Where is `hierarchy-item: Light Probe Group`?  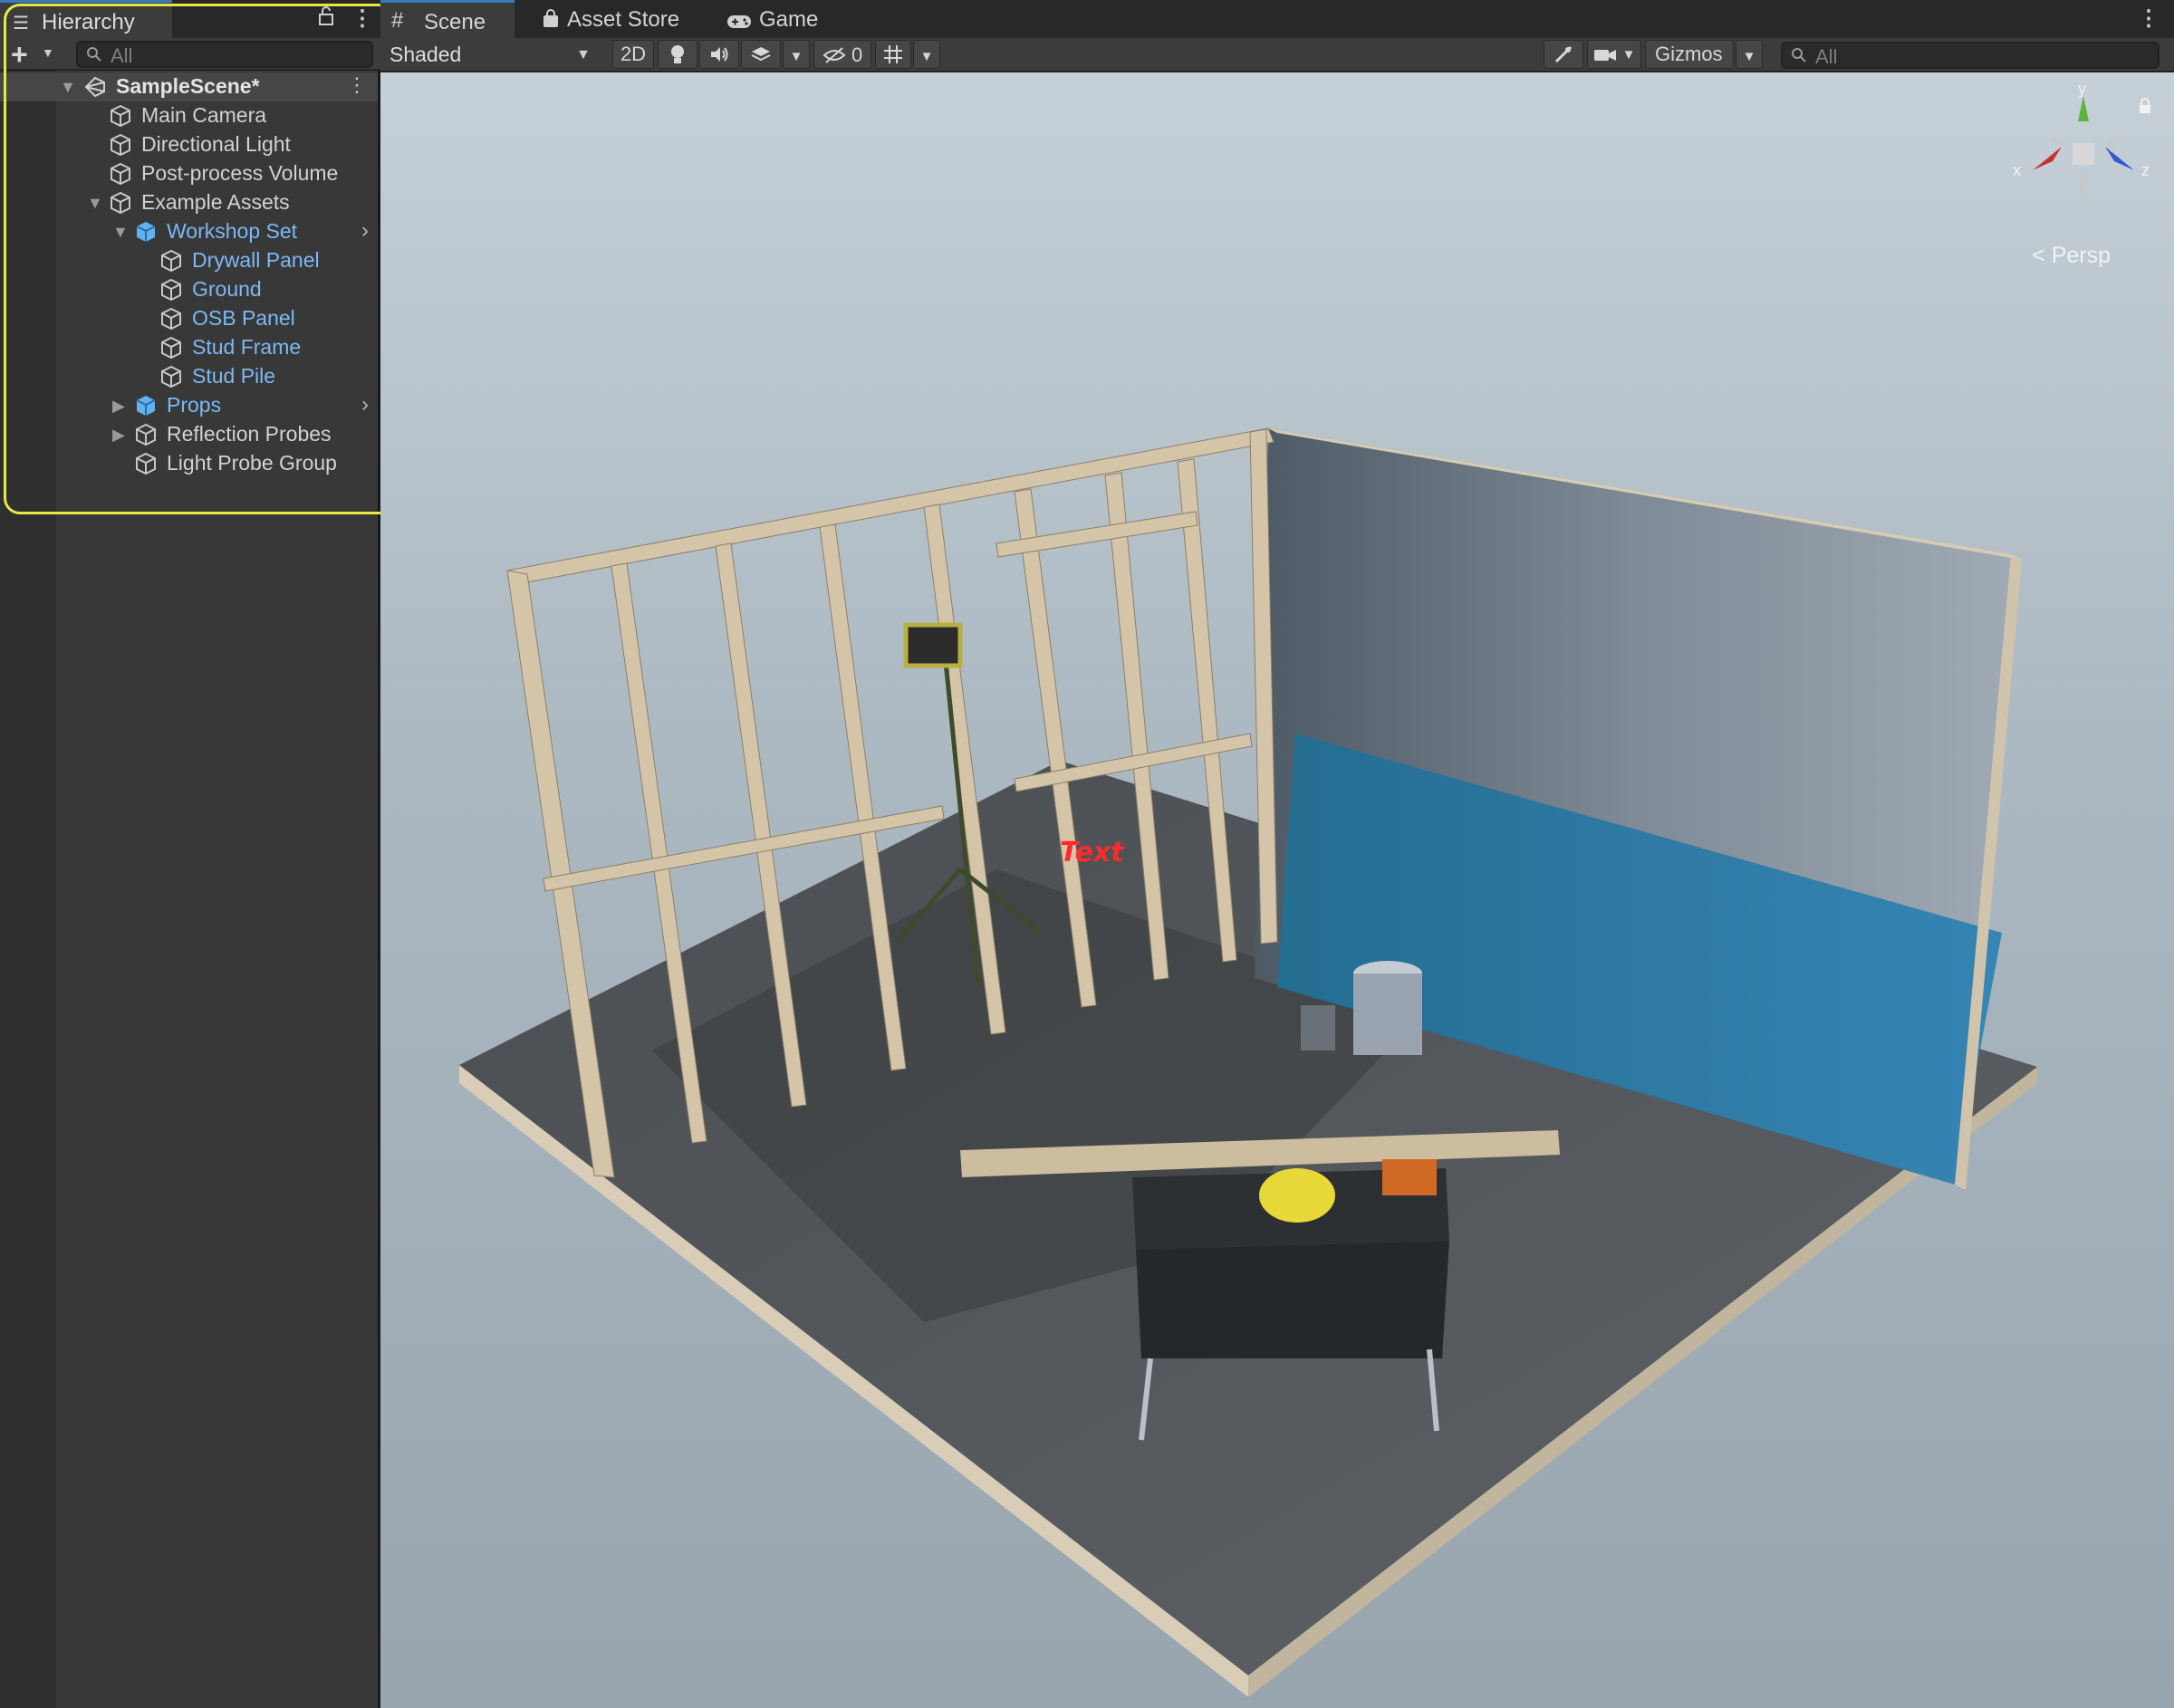
hierarchy-item: Light Probe Group is located at coordinates (189, 463).